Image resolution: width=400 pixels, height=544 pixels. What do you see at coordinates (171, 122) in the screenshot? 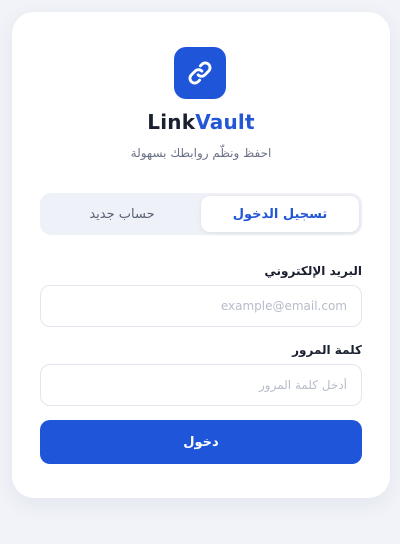
I see `app-name-part1: Link` at bounding box center [171, 122].